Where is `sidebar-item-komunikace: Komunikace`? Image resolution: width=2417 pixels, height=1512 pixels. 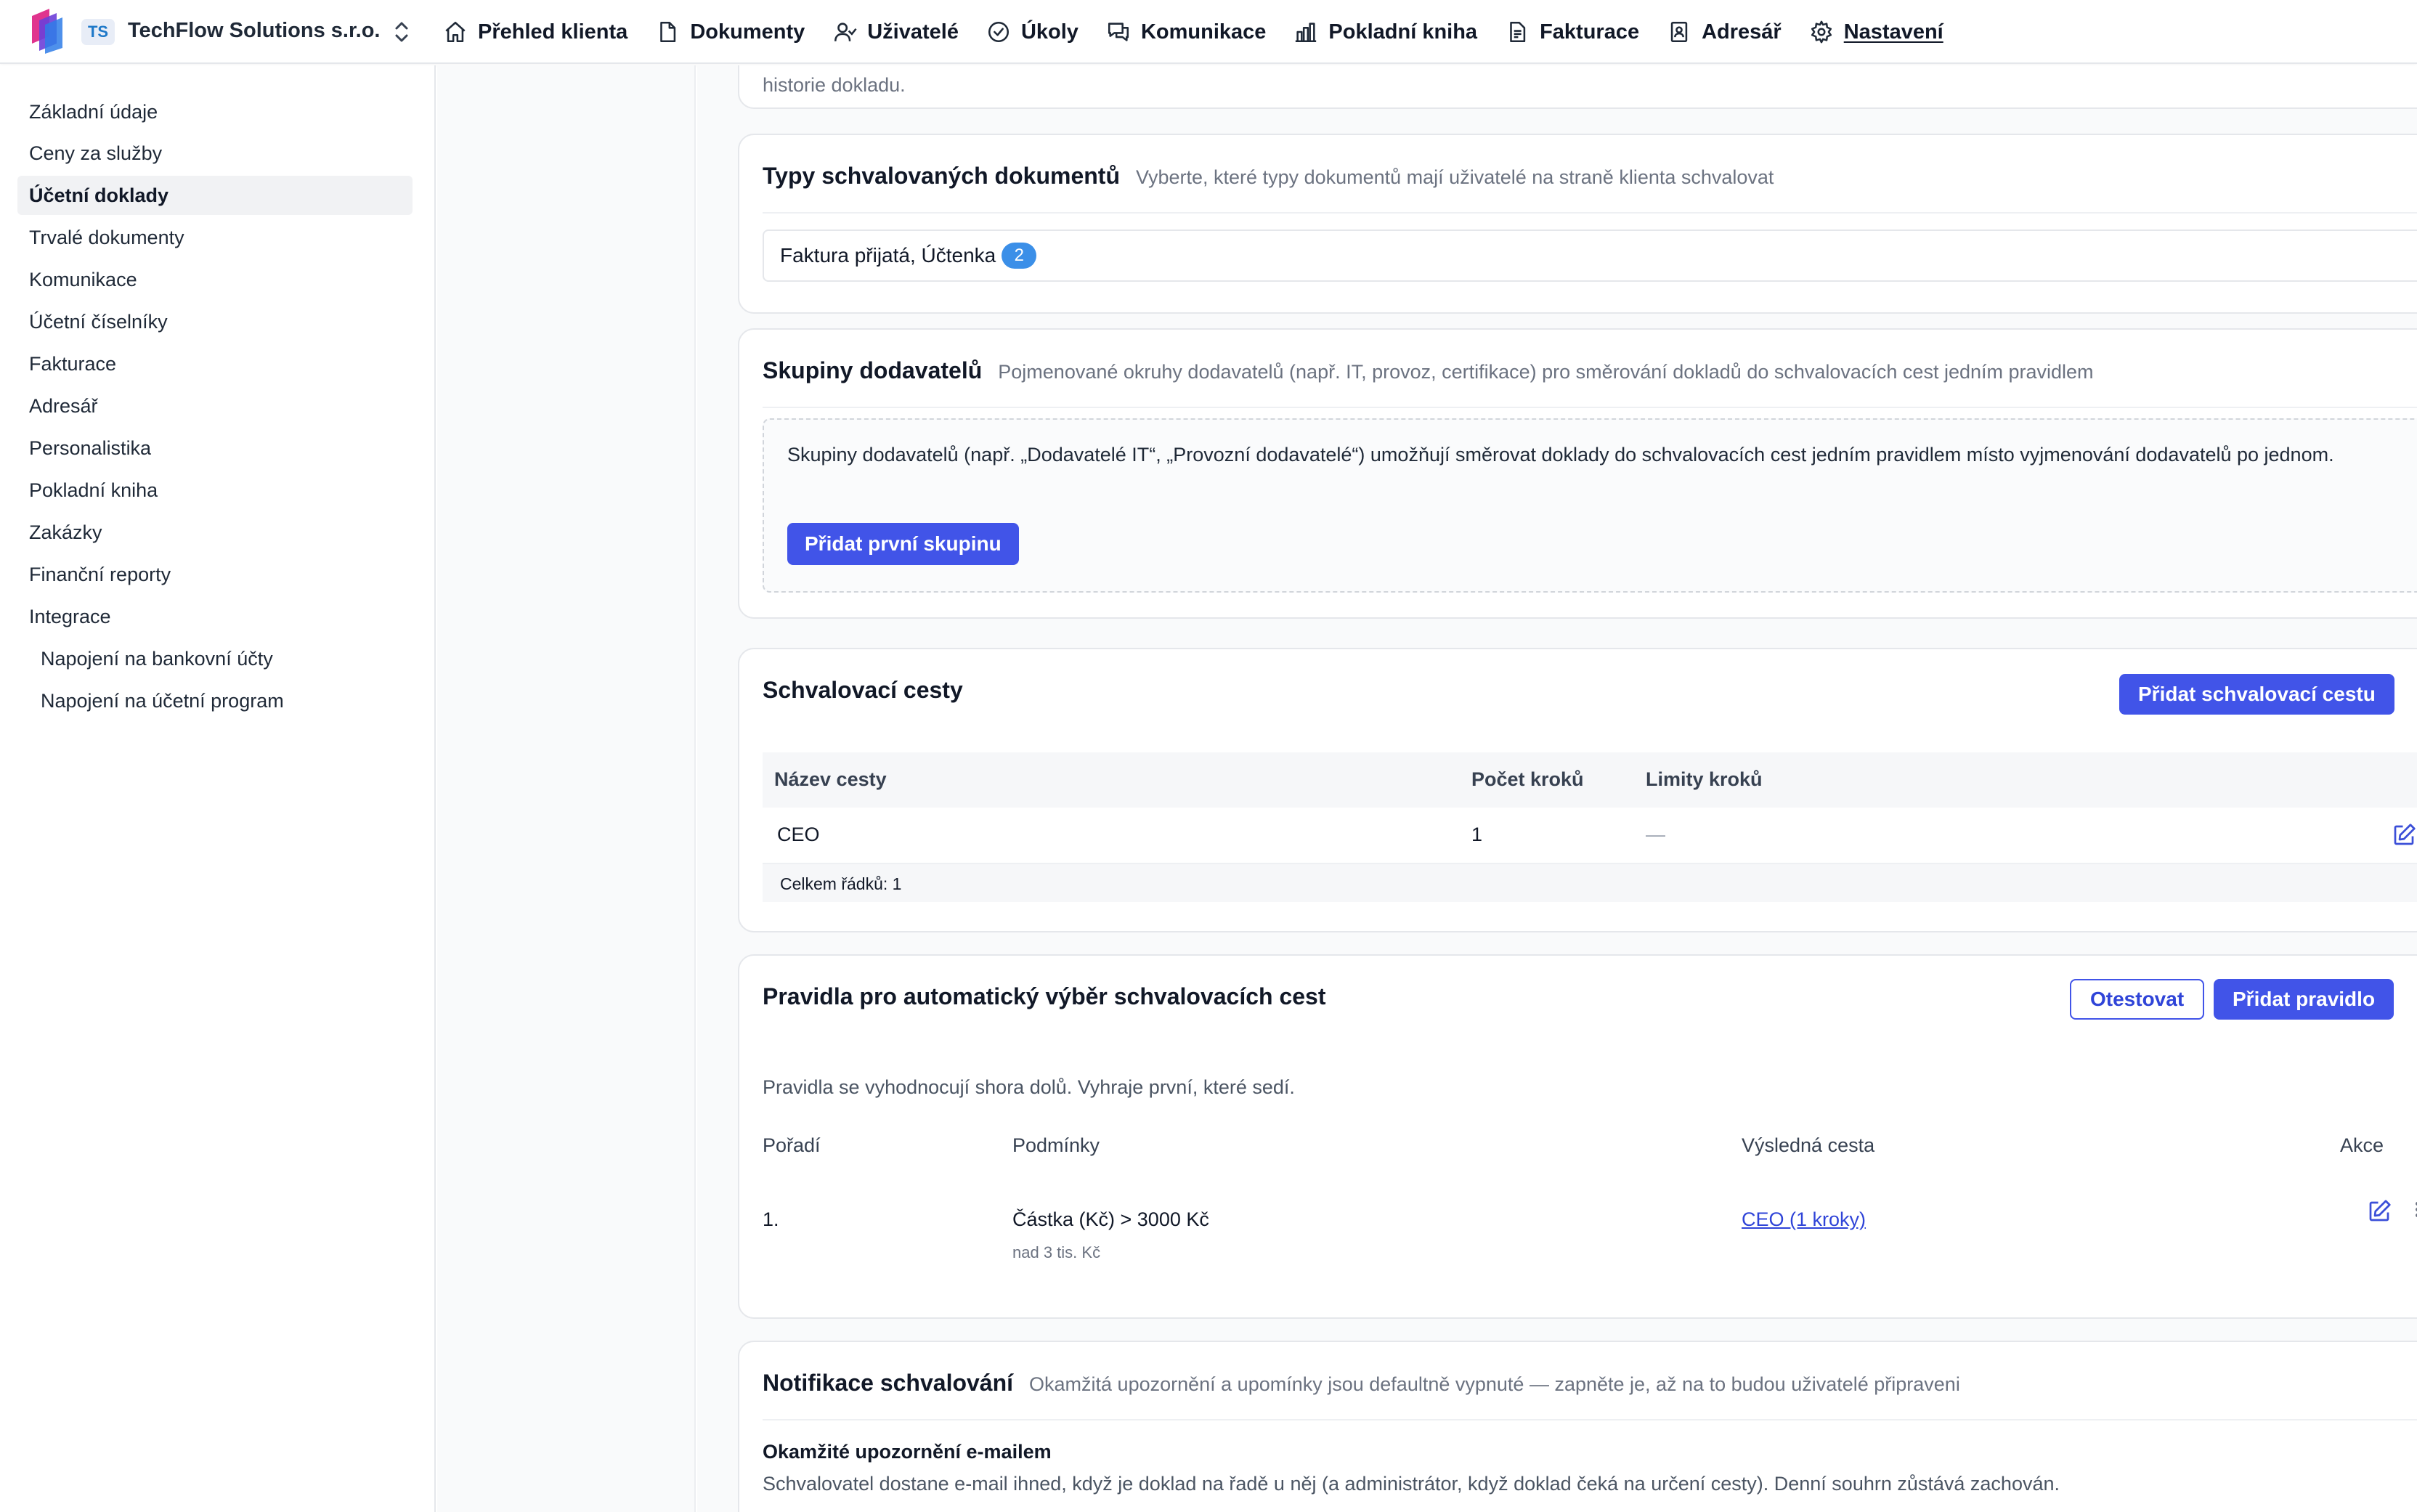
sidebar-item-komunikace: Komunikace is located at coordinates (215, 279).